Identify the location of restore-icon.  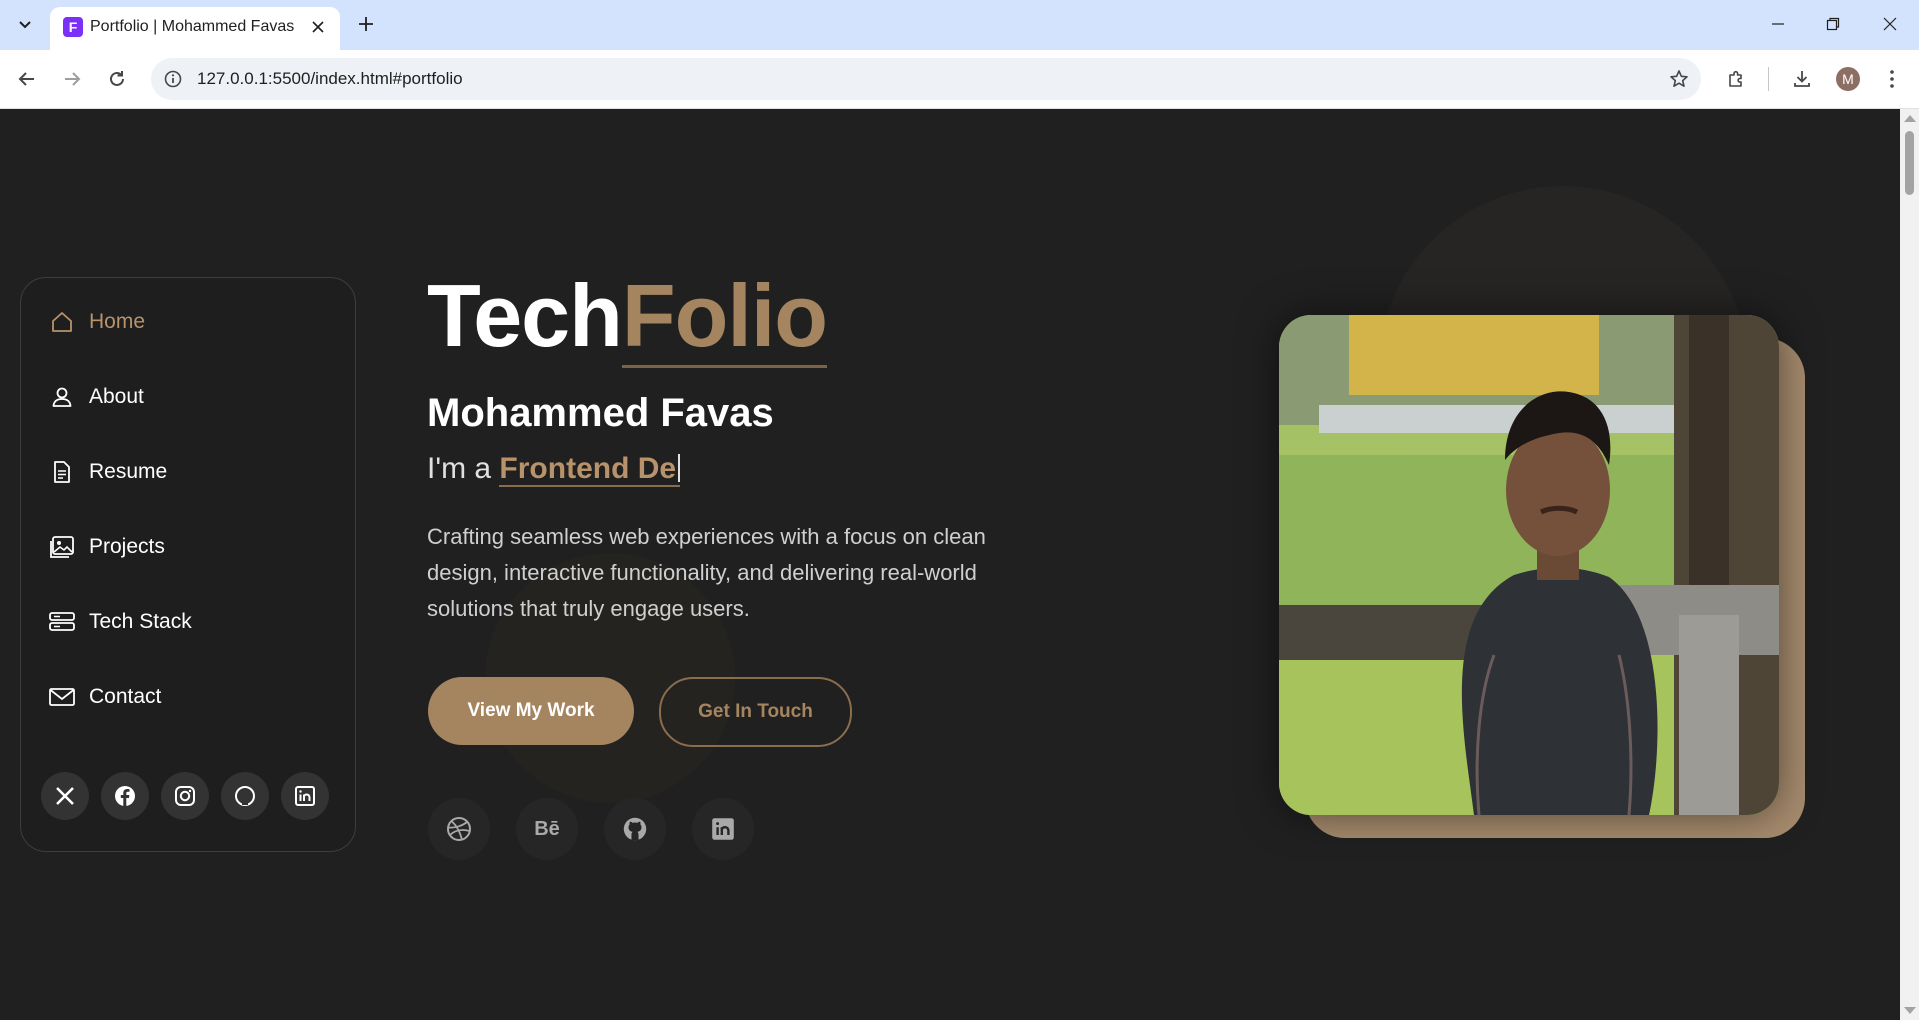
(1833, 24).